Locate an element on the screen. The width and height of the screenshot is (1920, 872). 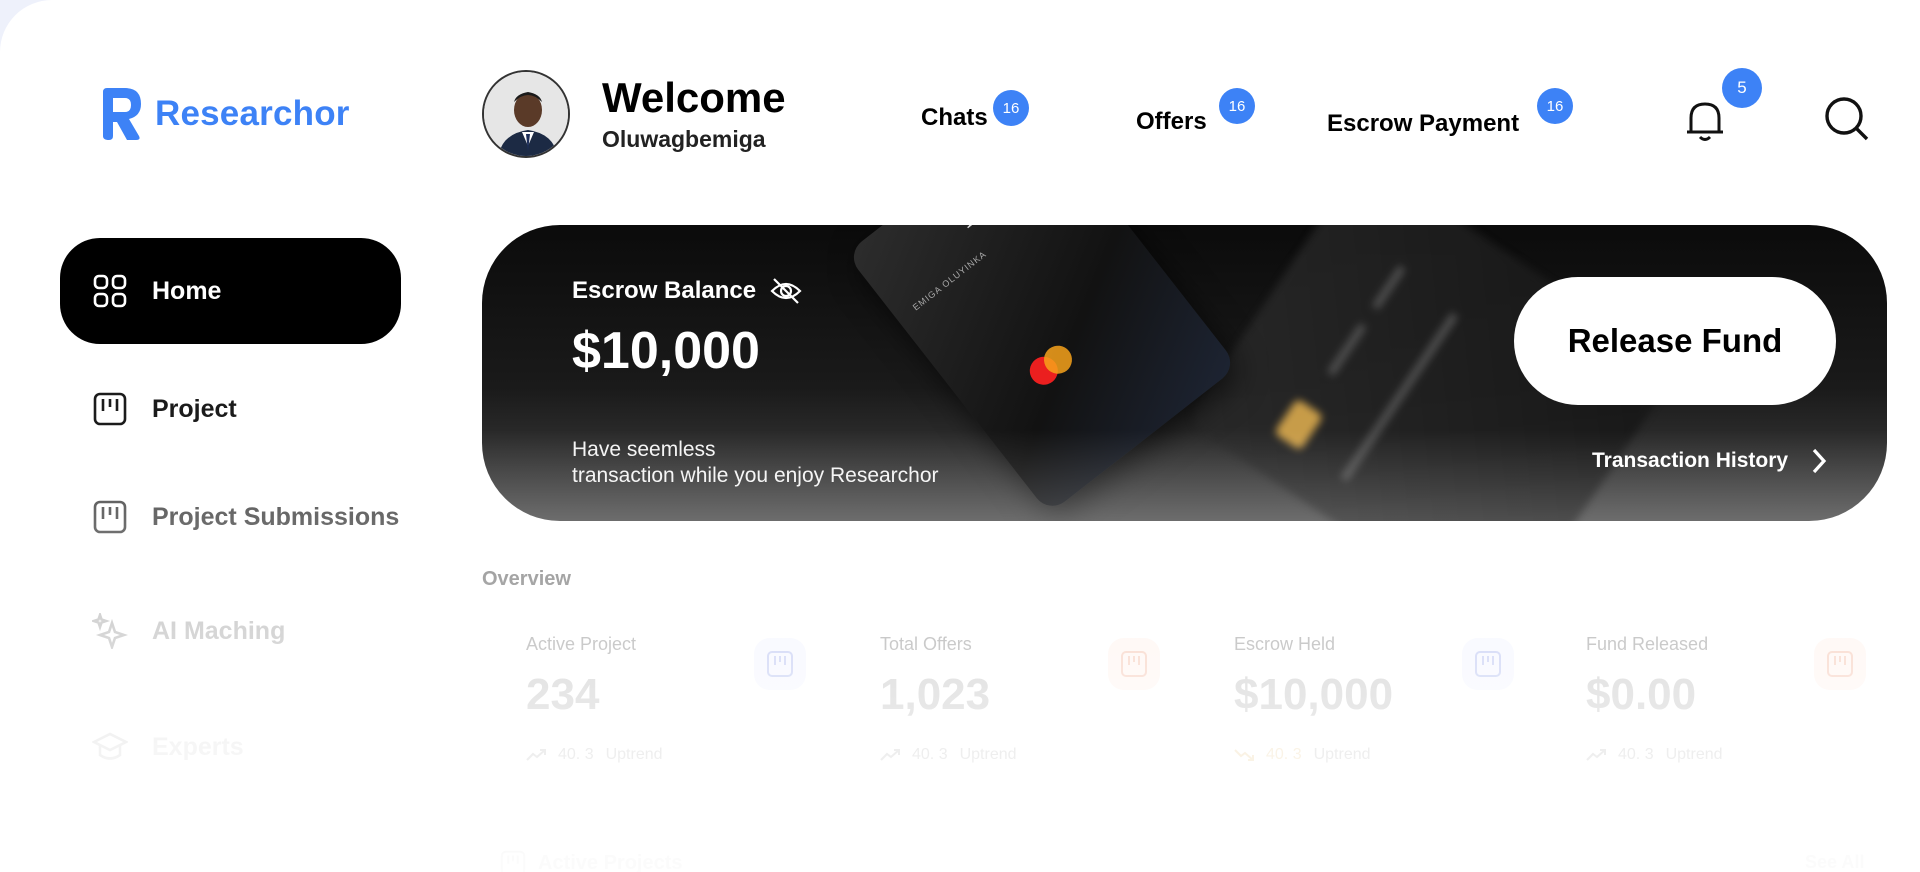
search-icon is located at coordinates (1847, 119).